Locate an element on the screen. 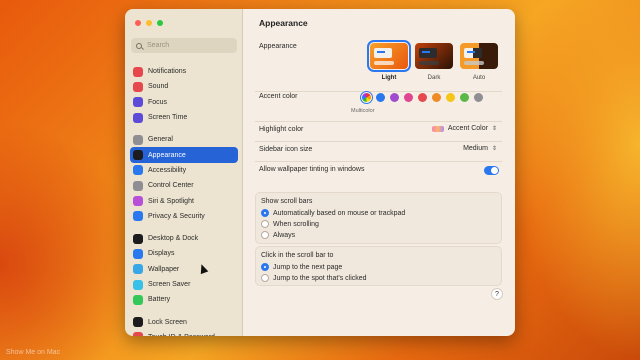  radio-label: Automatically based on mouse or trackpad is located at coordinates (339, 213).